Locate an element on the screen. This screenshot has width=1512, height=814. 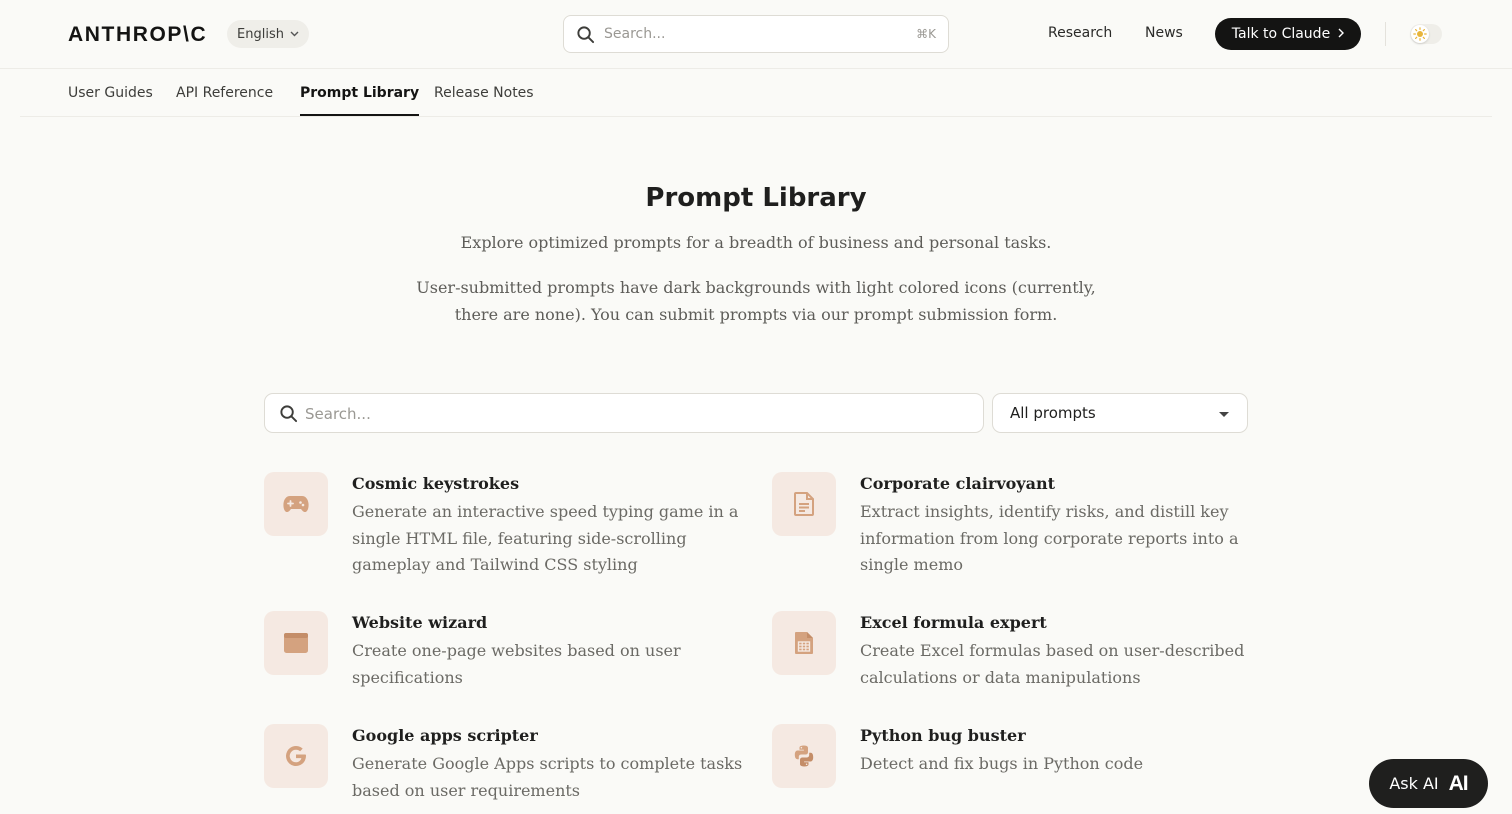
prompt-filter-value: All prompts is located at coordinates (1053, 413).